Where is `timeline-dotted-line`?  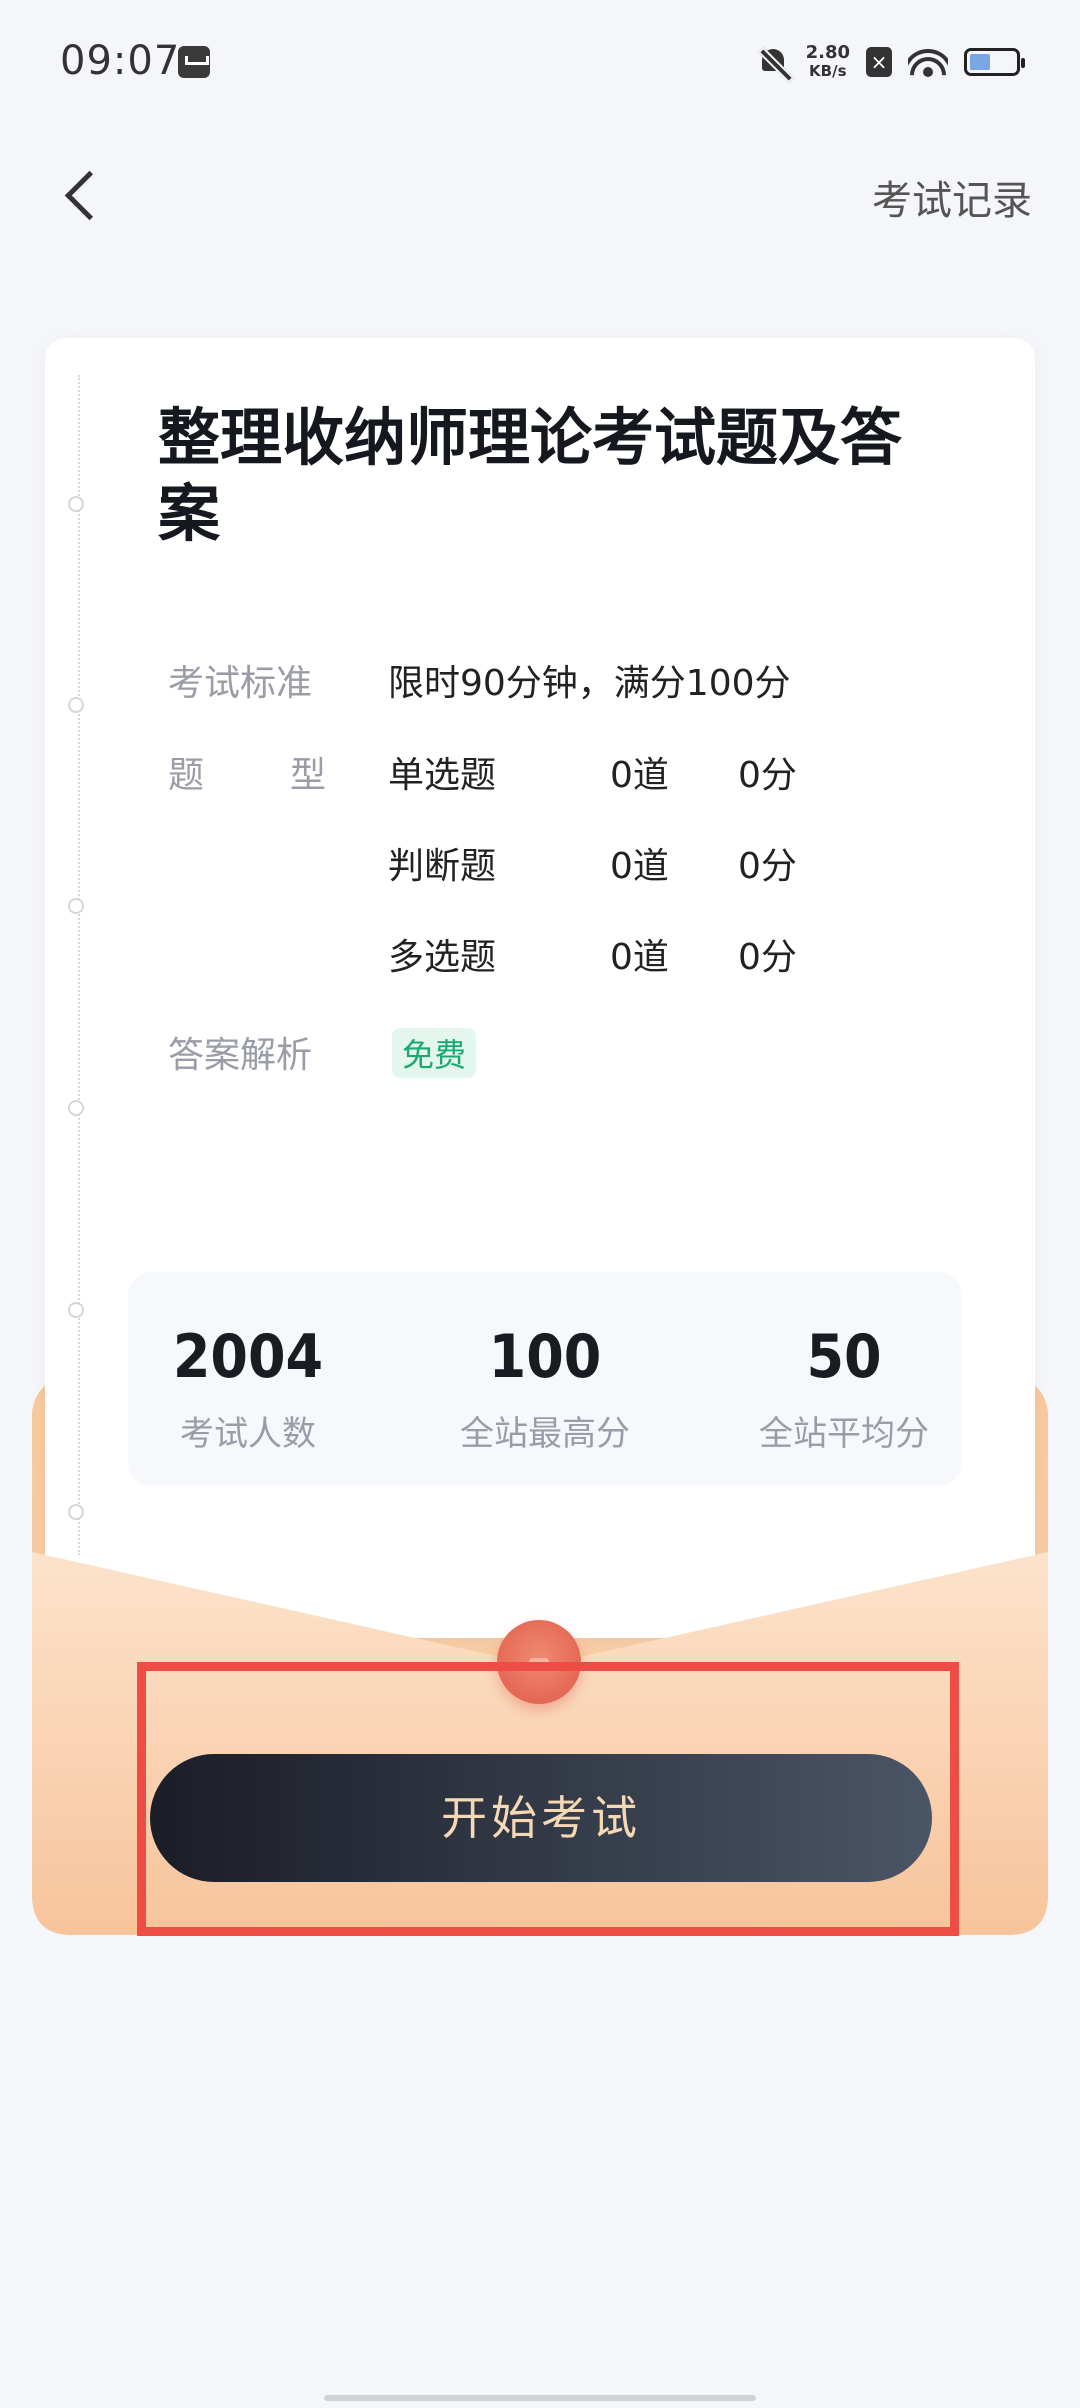 timeline-dotted-line is located at coordinates (79, 965).